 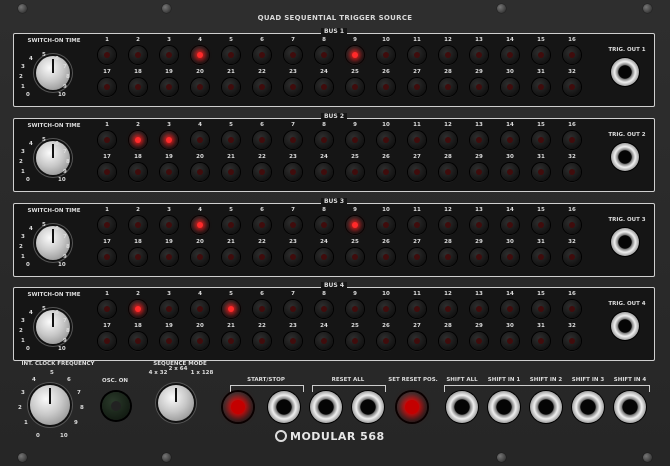 I want to click on clock-frequency-knob, so click(x=50, y=405).